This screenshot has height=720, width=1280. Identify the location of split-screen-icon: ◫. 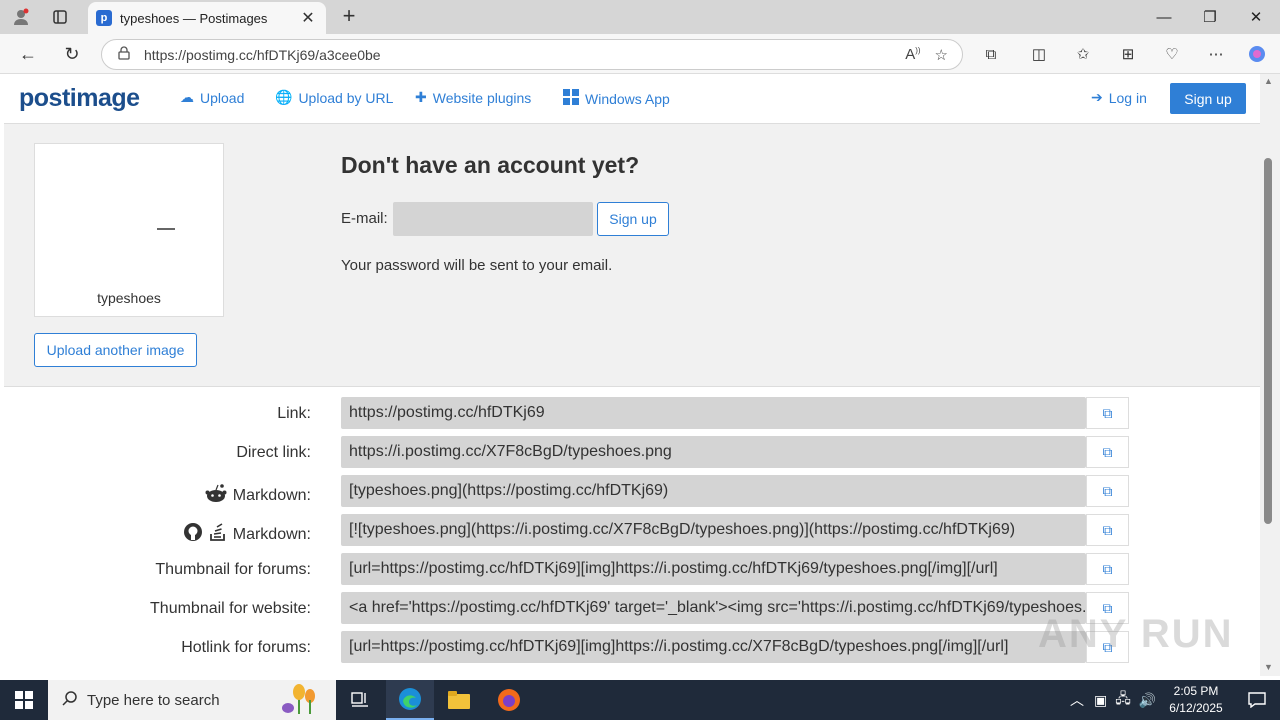
(1039, 54).